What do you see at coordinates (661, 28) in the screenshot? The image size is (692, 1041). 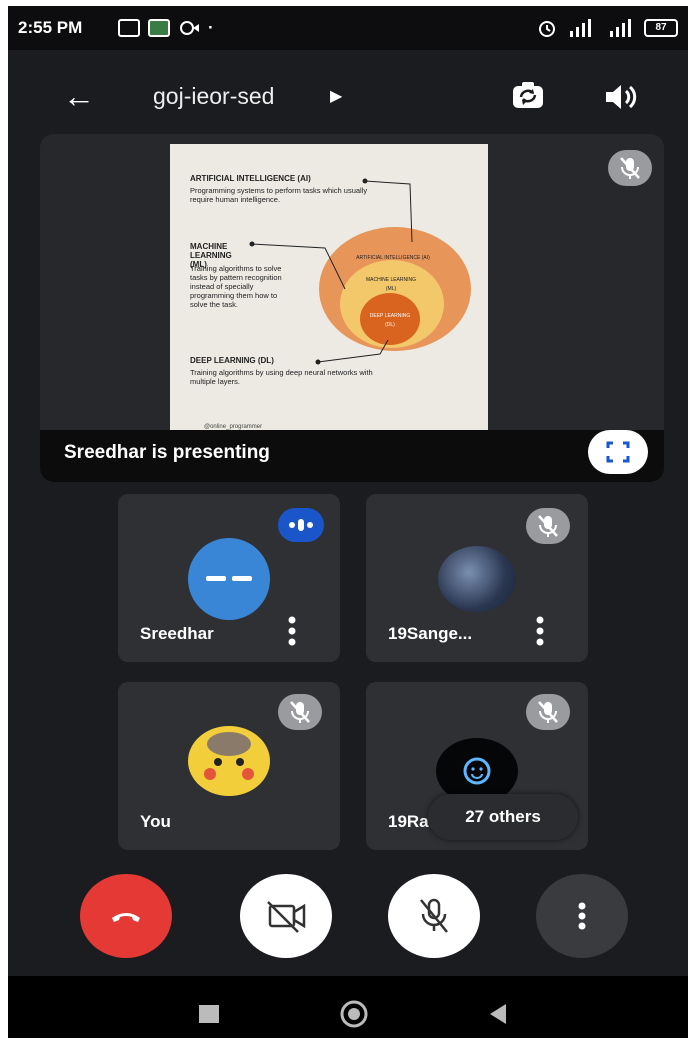 I see `battery-icon: 87` at bounding box center [661, 28].